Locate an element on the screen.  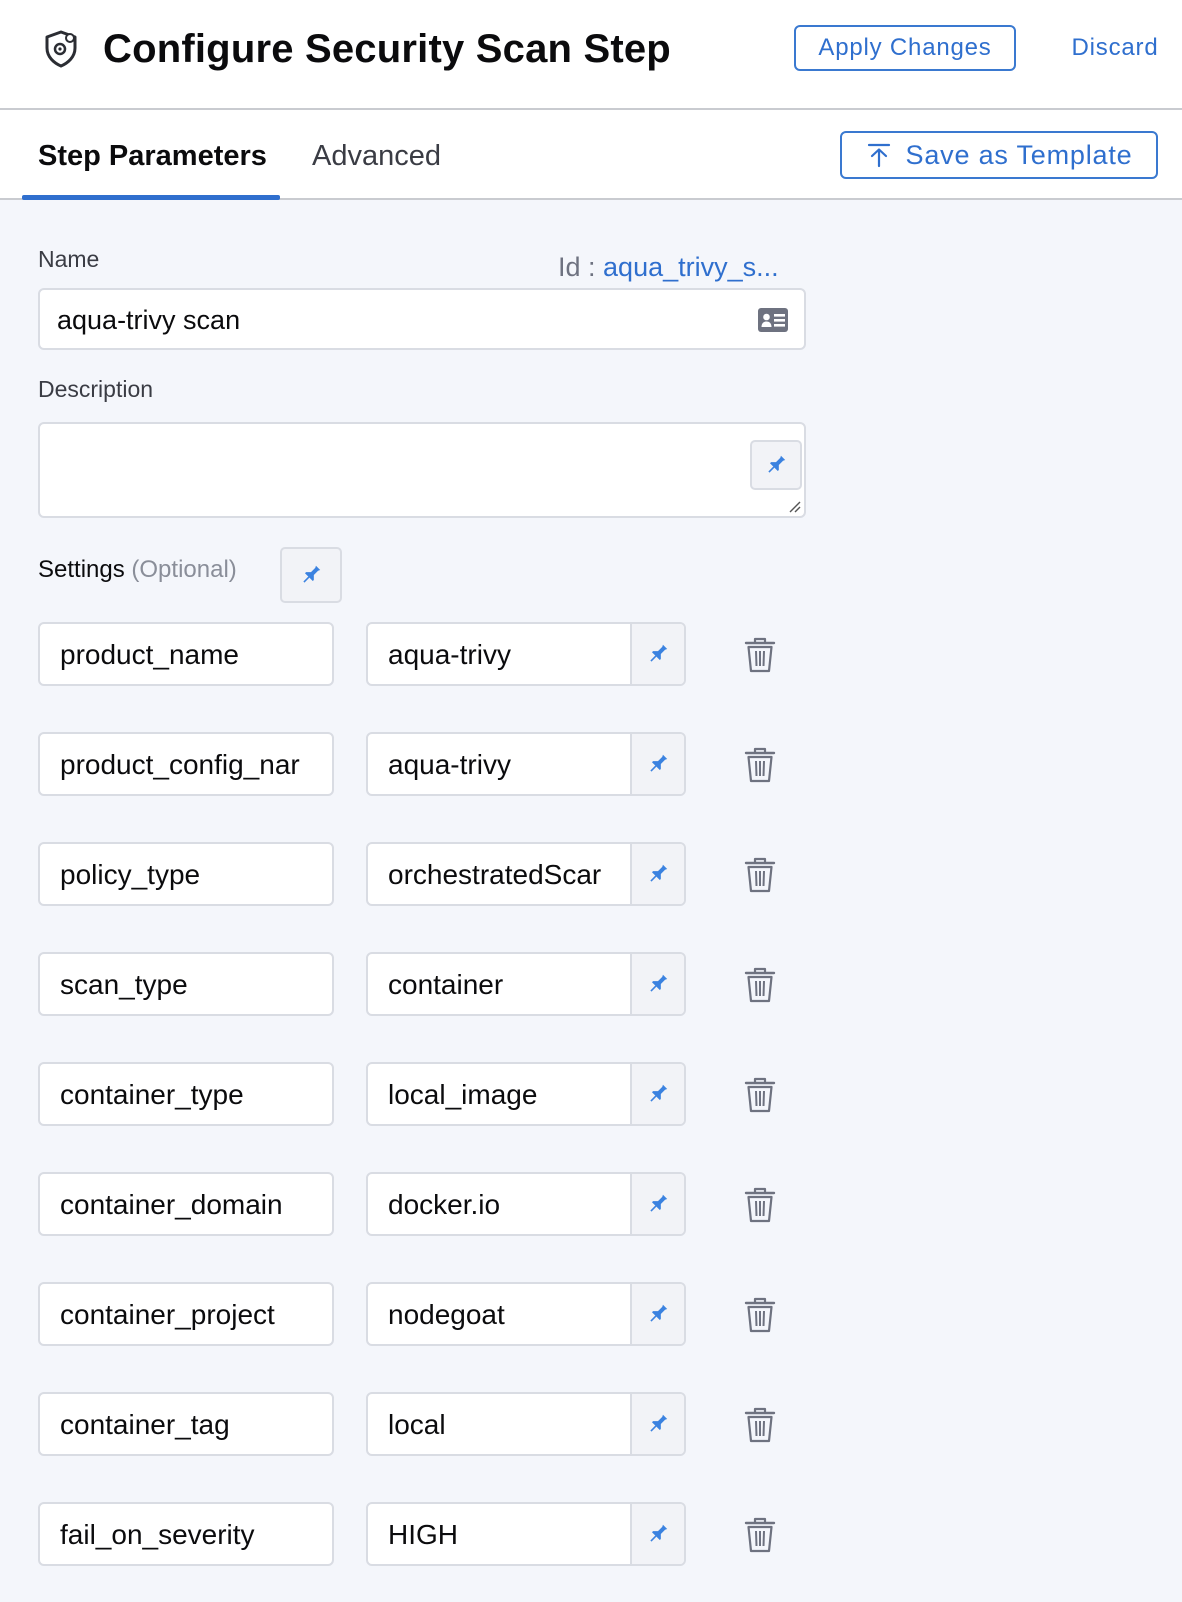
setting-key-input: container_domain is located at coordinates (186, 1204).